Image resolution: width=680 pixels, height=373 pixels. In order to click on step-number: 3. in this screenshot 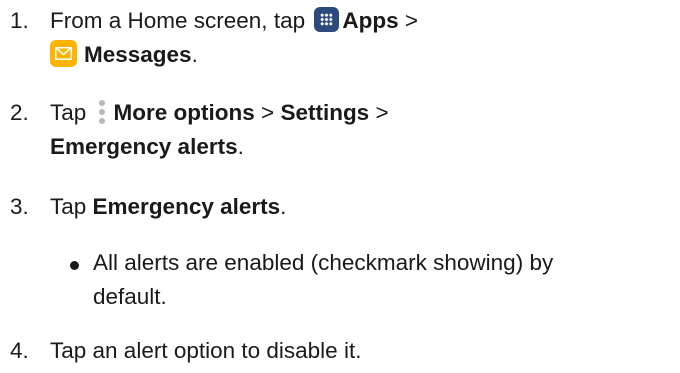, I will do `click(19, 206)`.